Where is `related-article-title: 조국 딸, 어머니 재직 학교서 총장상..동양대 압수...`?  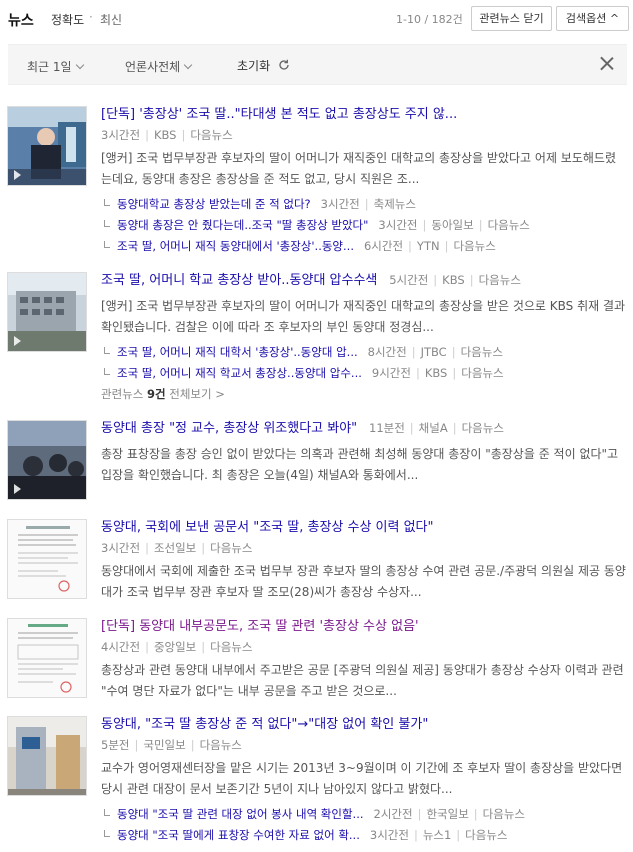 related-article-title: 조국 딸, 어머니 재직 학교서 총장상..동양대 압수... is located at coordinates (239, 373).